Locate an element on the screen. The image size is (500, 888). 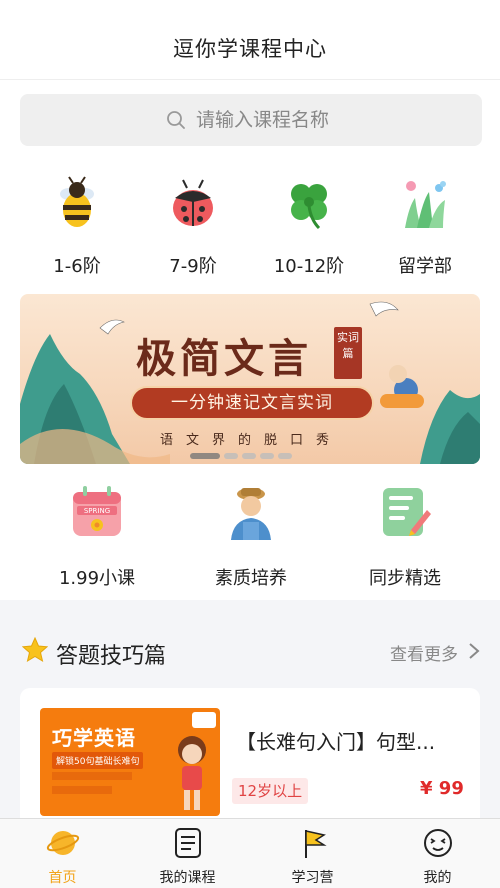
category-7-9: 7-9阶 is located at coordinates (193, 227).